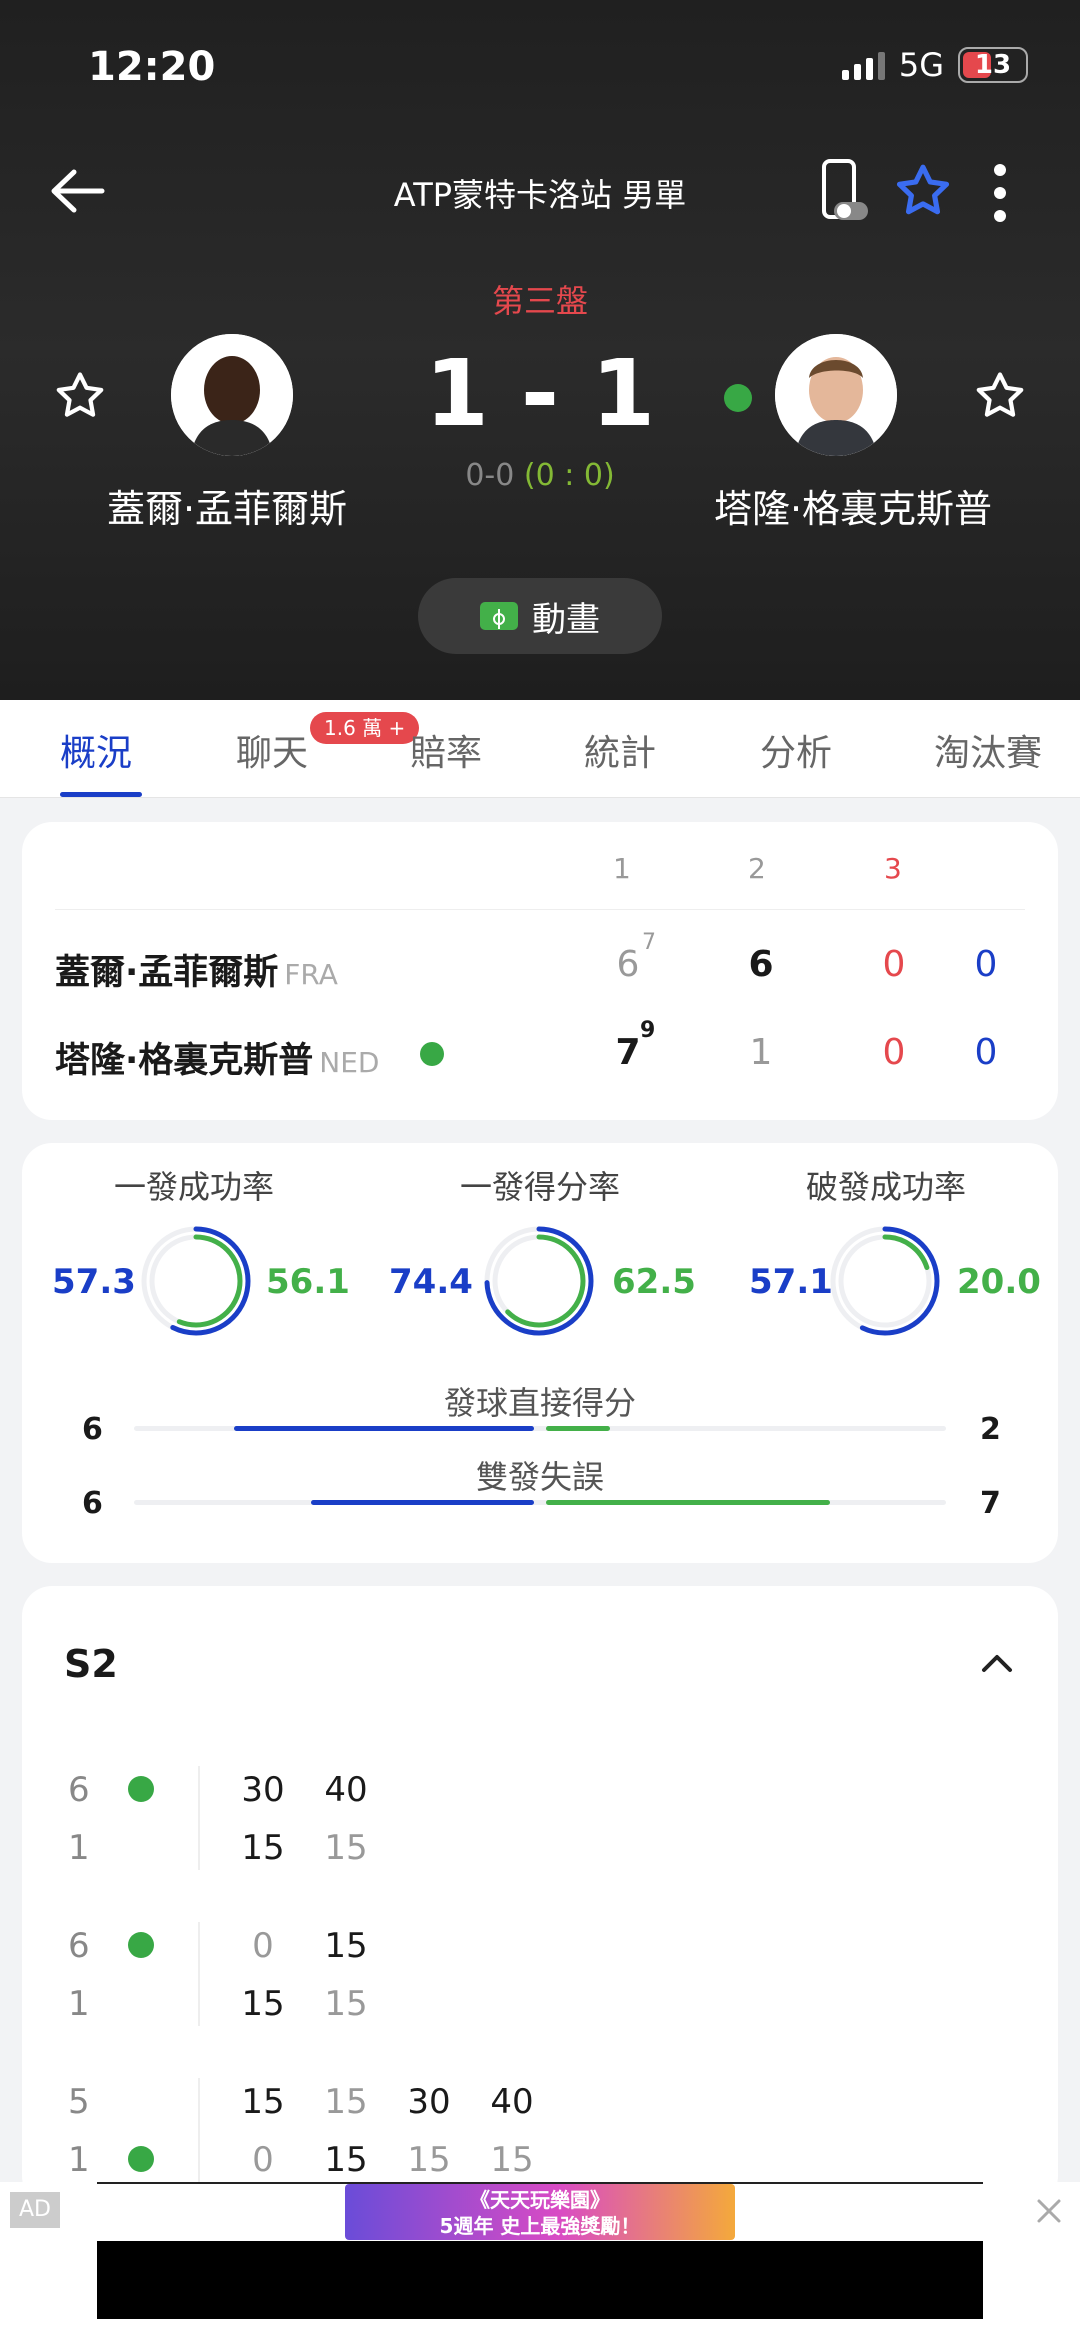 The height and width of the screenshot is (2337, 1080). What do you see at coordinates (217, 1057) in the screenshot?
I see `scoreboard-player-right: 塔隆·格裏克斯普 NED` at bounding box center [217, 1057].